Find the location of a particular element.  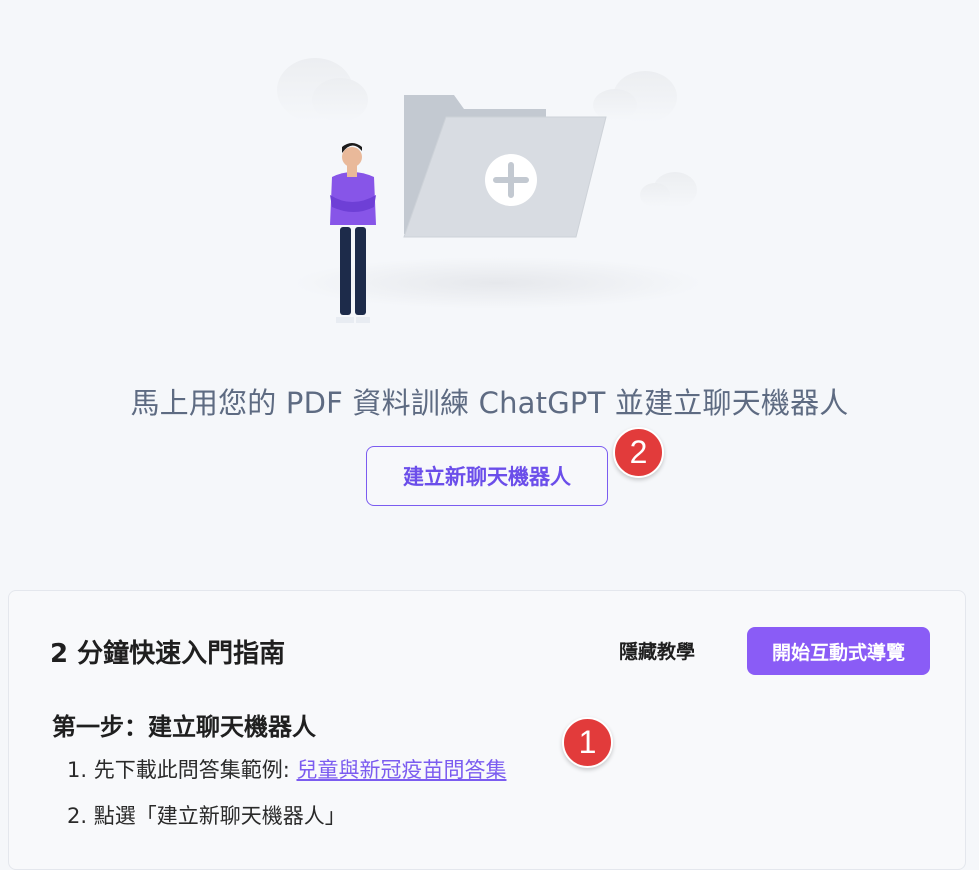

plus-icon is located at coordinates (511, 180).